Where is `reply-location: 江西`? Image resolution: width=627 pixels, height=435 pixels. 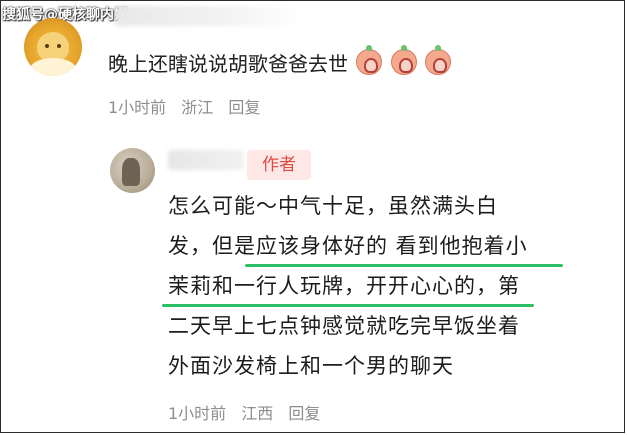
reply-location: 江西 is located at coordinates (257, 413).